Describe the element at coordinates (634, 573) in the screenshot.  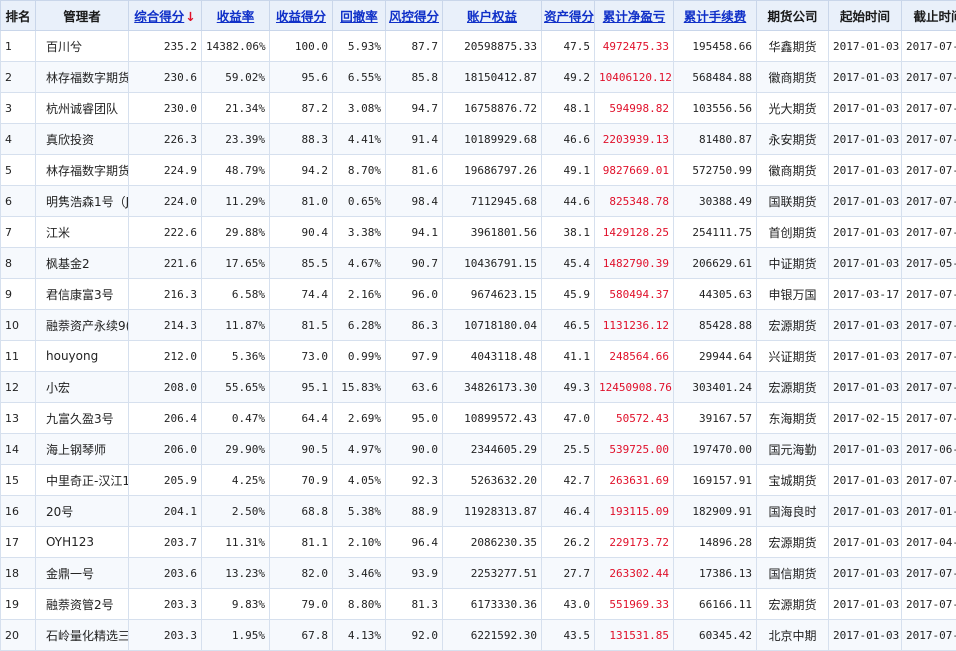
I see `cell-net-profit: 263302.44` at that location.